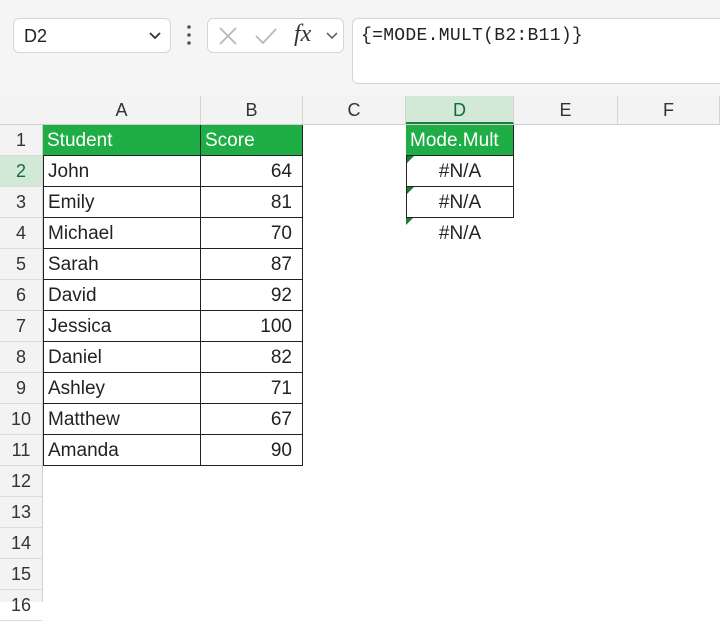 Image resolution: width=720 pixels, height=621 pixels. I want to click on cell-score: 70, so click(252, 233).